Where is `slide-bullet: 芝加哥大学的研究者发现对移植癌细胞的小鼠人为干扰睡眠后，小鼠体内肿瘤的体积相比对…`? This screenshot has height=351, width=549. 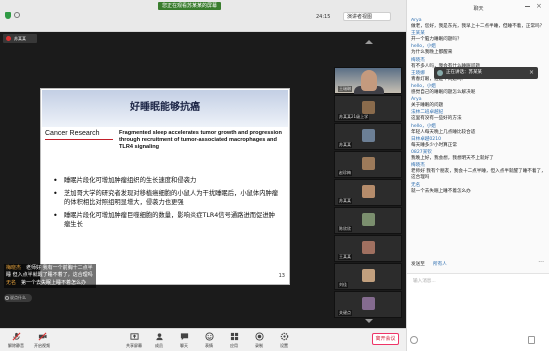
slide-bullet: 芝加哥大学的研究者发现对移植癌细胞的小鼠人为干扰睡眠后，小鼠体内肿瘤的体积相比对… is located at coordinates (167, 198).